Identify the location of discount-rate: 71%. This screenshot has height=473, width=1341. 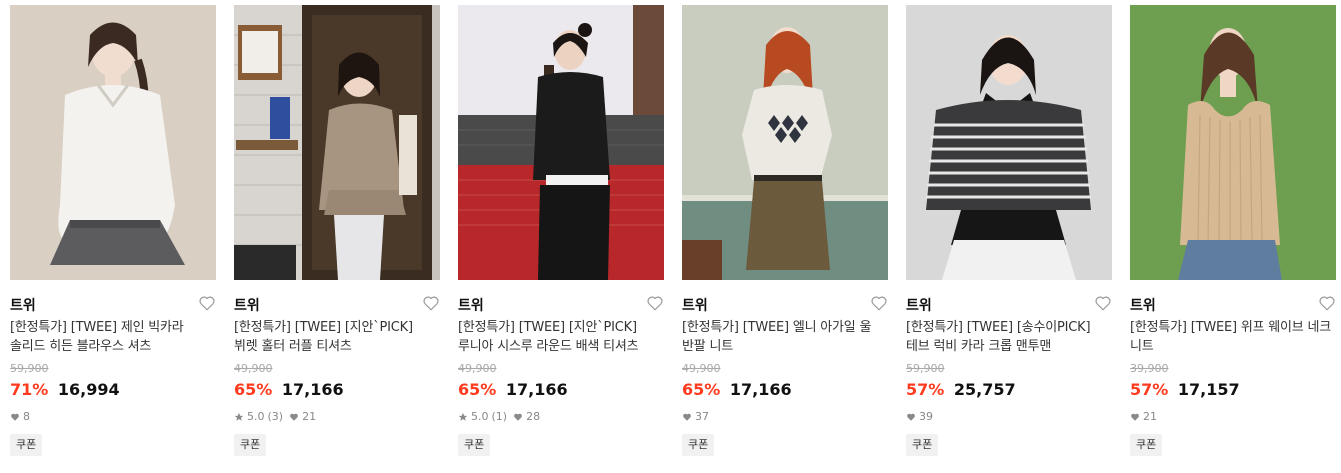
(29, 389).